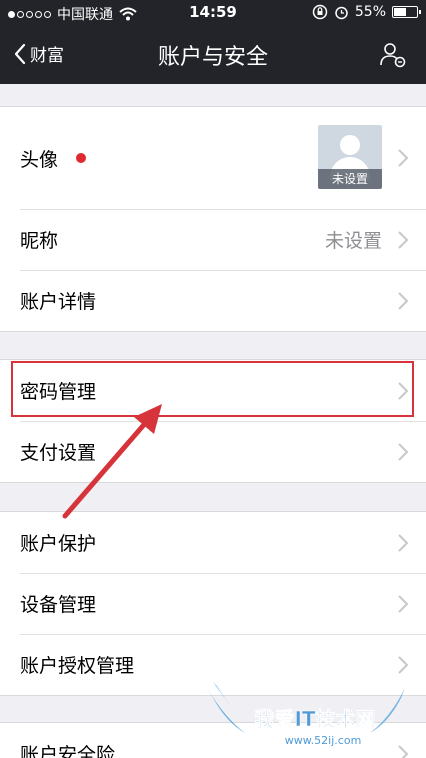  I want to click on page-title: 账户与安全, so click(212, 57).